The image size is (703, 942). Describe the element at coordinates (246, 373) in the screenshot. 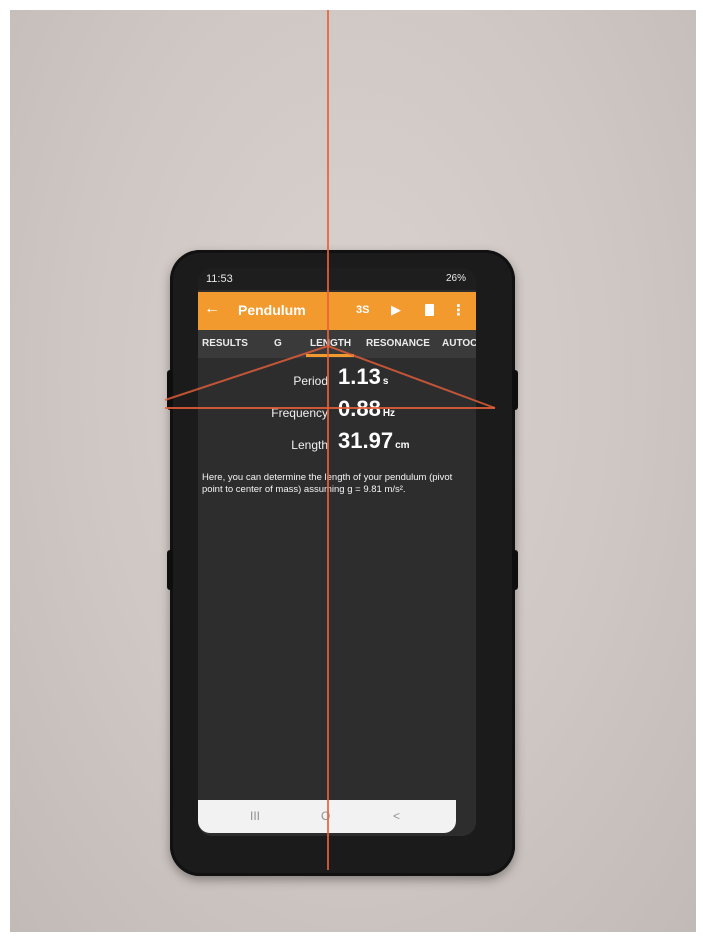

I see `laser-diagonal-left` at that location.